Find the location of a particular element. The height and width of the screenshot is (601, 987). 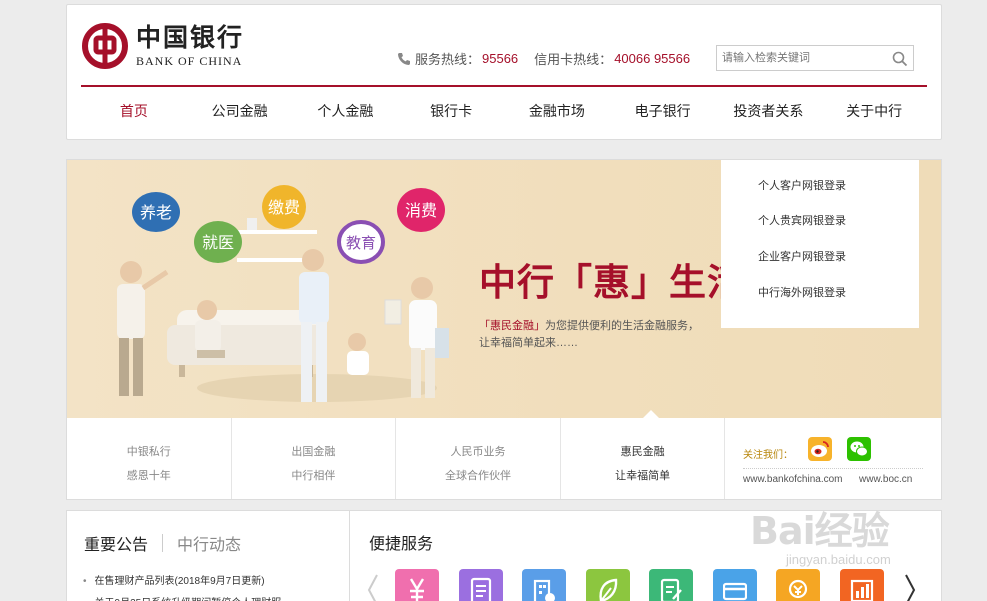

tab-inclusive-finance: 惠民金融 让幸福简单 is located at coordinates (643, 458).